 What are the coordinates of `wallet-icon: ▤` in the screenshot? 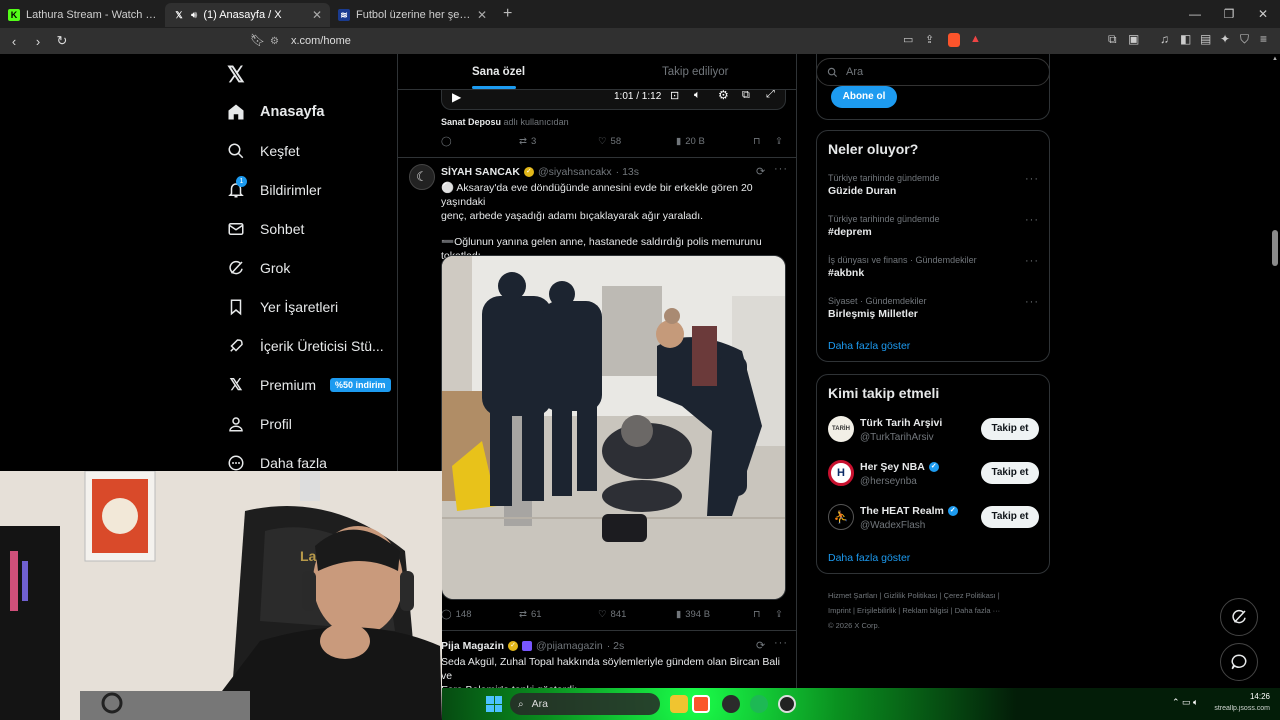 It's located at (1205, 39).